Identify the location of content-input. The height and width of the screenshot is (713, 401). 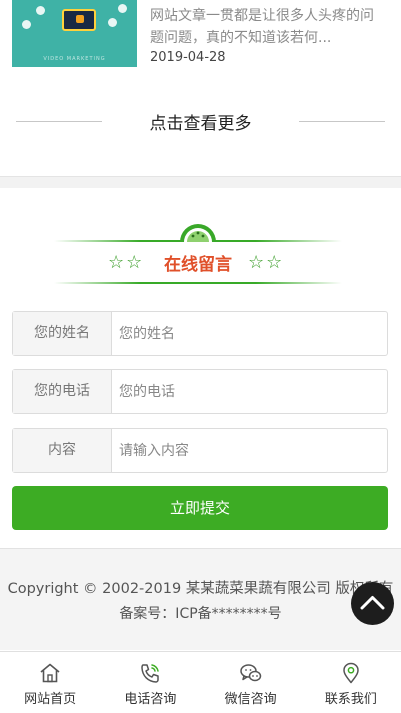
(250, 450).